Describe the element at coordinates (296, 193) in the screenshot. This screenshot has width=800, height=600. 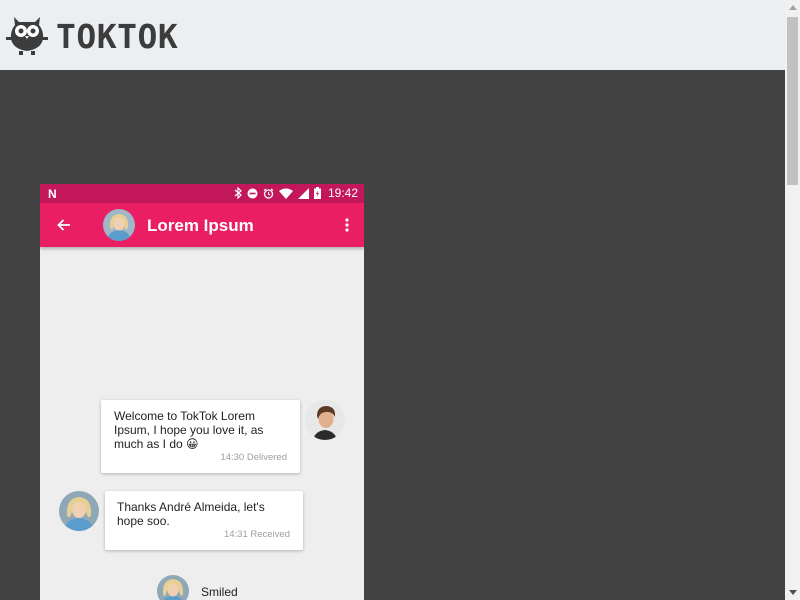
I see `status-icons: 19:42` at that location.